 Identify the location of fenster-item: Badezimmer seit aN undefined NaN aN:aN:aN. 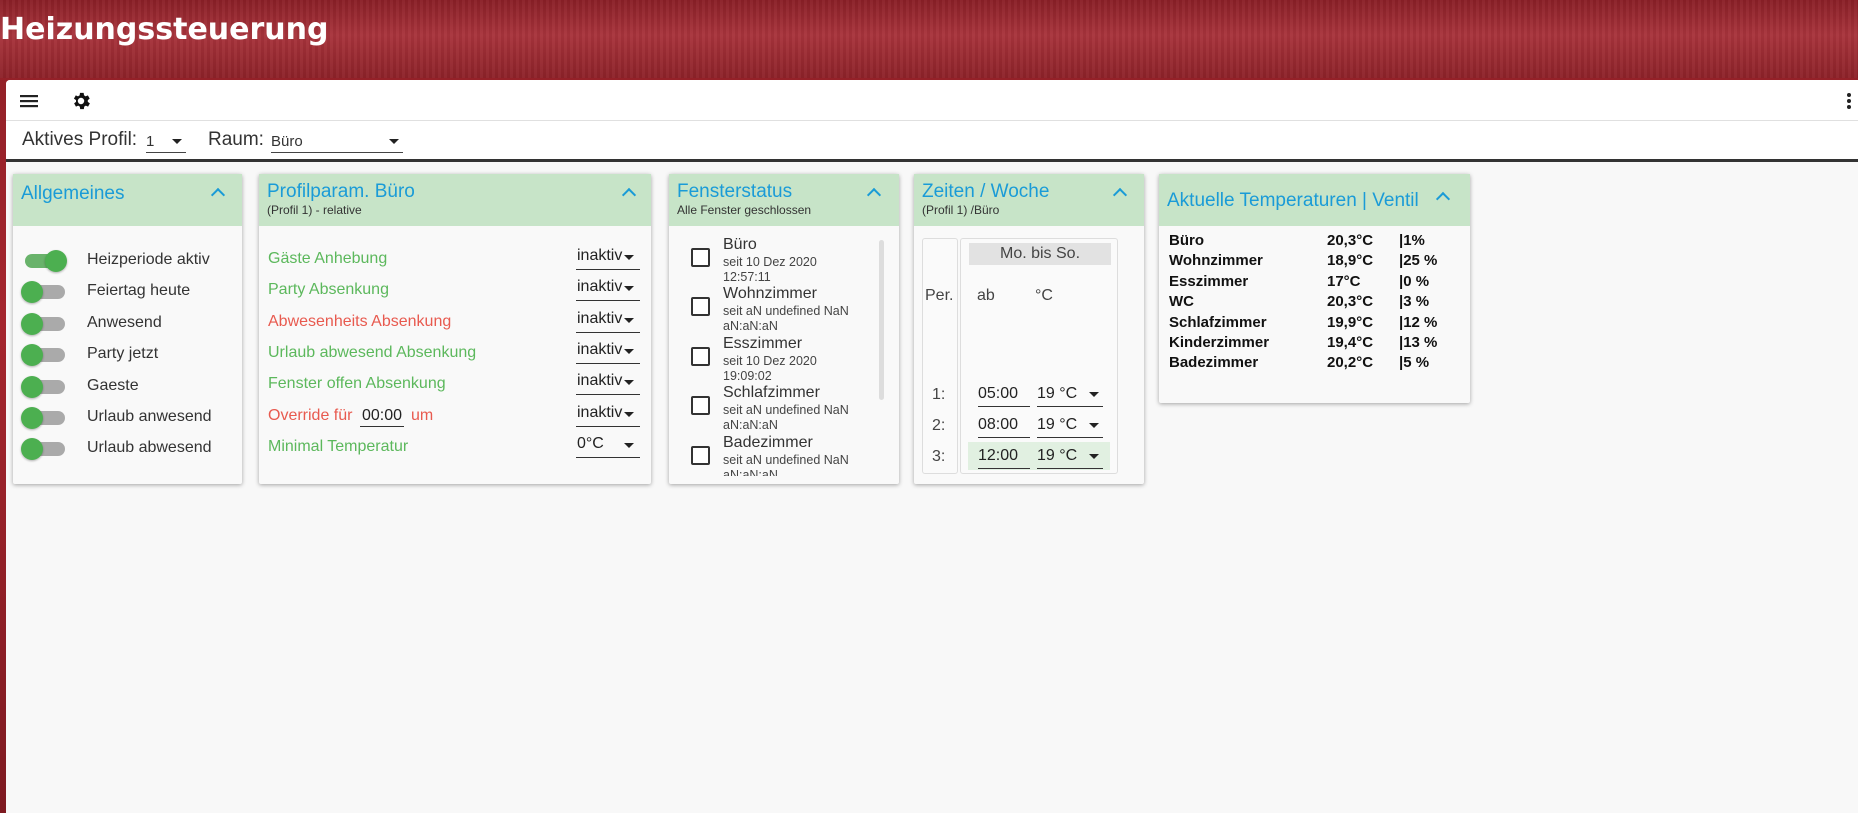
(763, 454).